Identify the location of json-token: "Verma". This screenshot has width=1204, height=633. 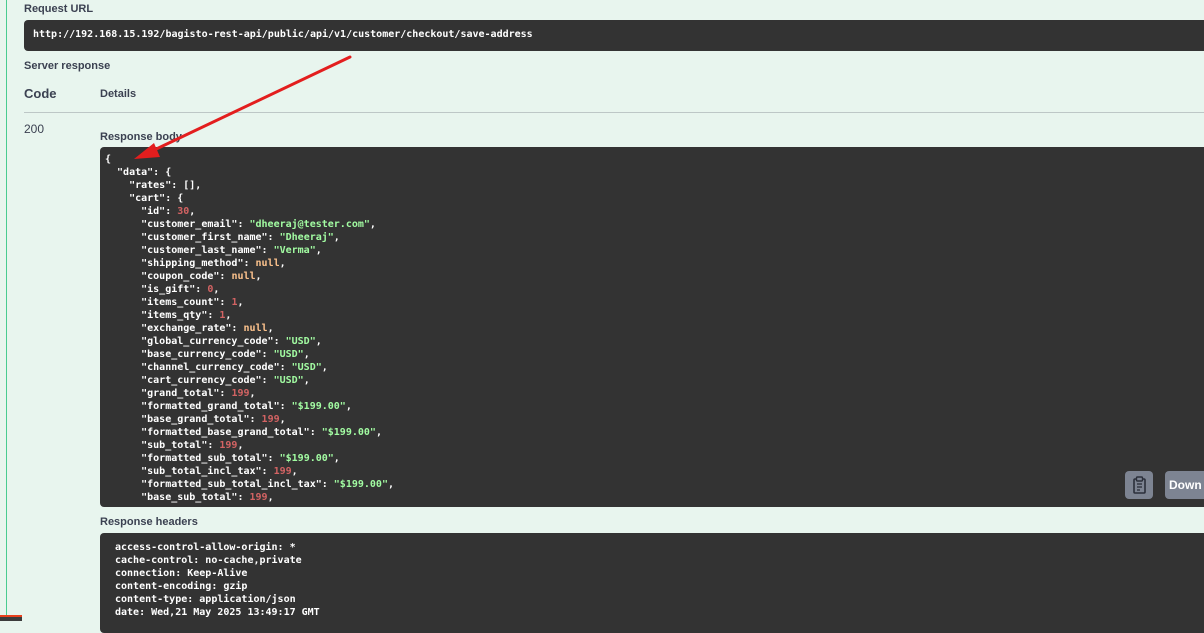
(294, 250).